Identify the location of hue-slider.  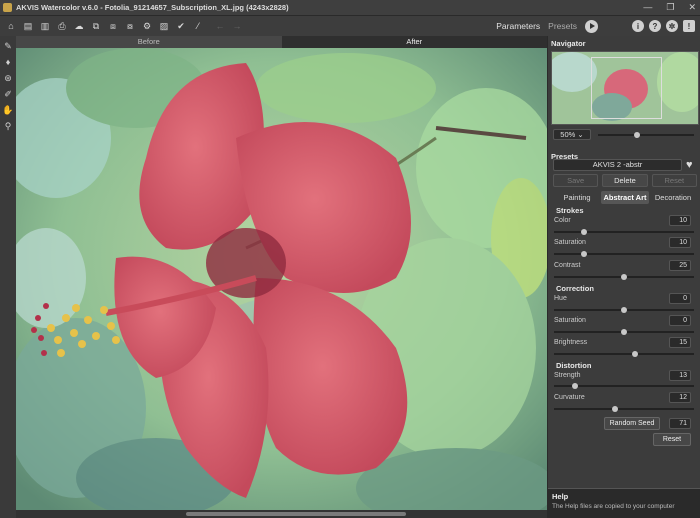
(624, 310).